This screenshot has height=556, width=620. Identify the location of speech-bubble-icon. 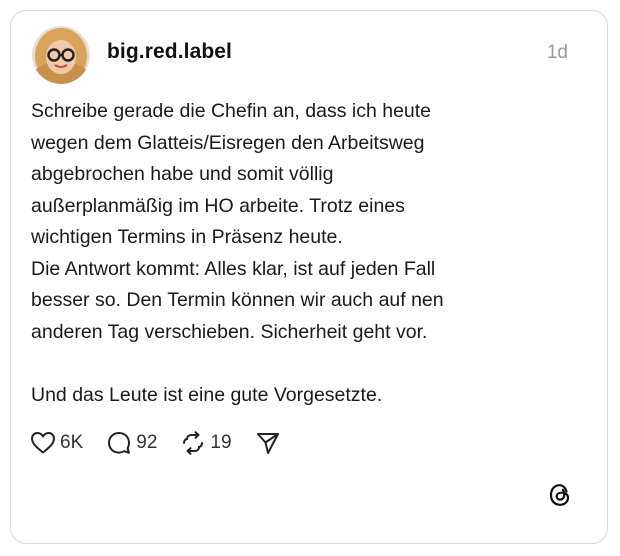
(119, 443).